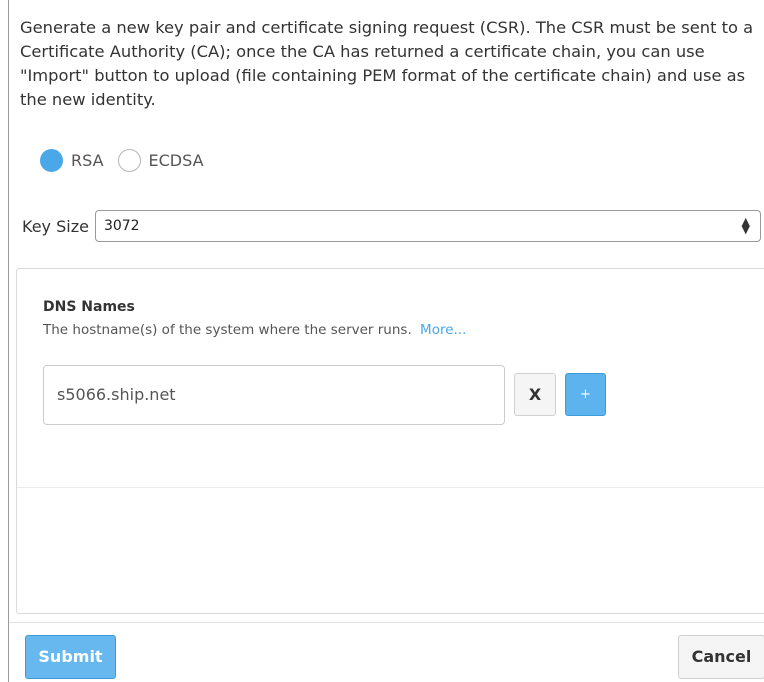  I want to click on submit-button: Submit, so click(70, 657).